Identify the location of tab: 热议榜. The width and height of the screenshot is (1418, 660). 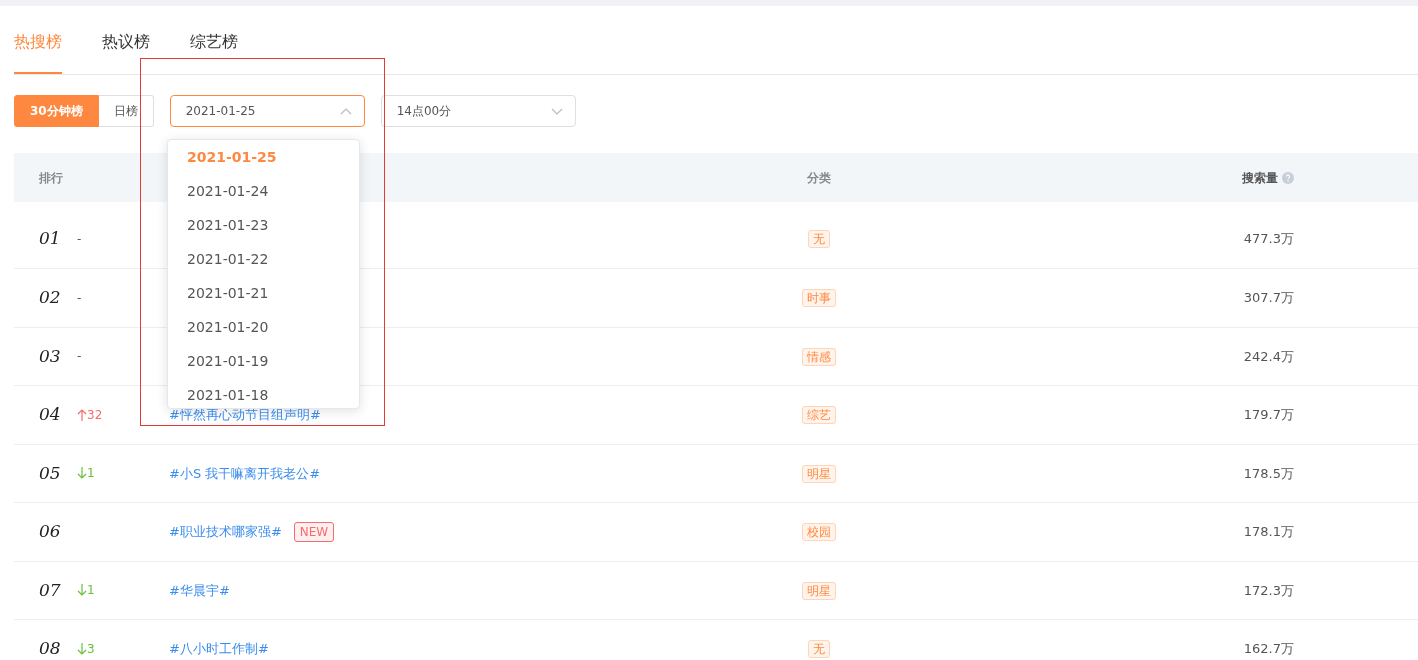
(126, 52).